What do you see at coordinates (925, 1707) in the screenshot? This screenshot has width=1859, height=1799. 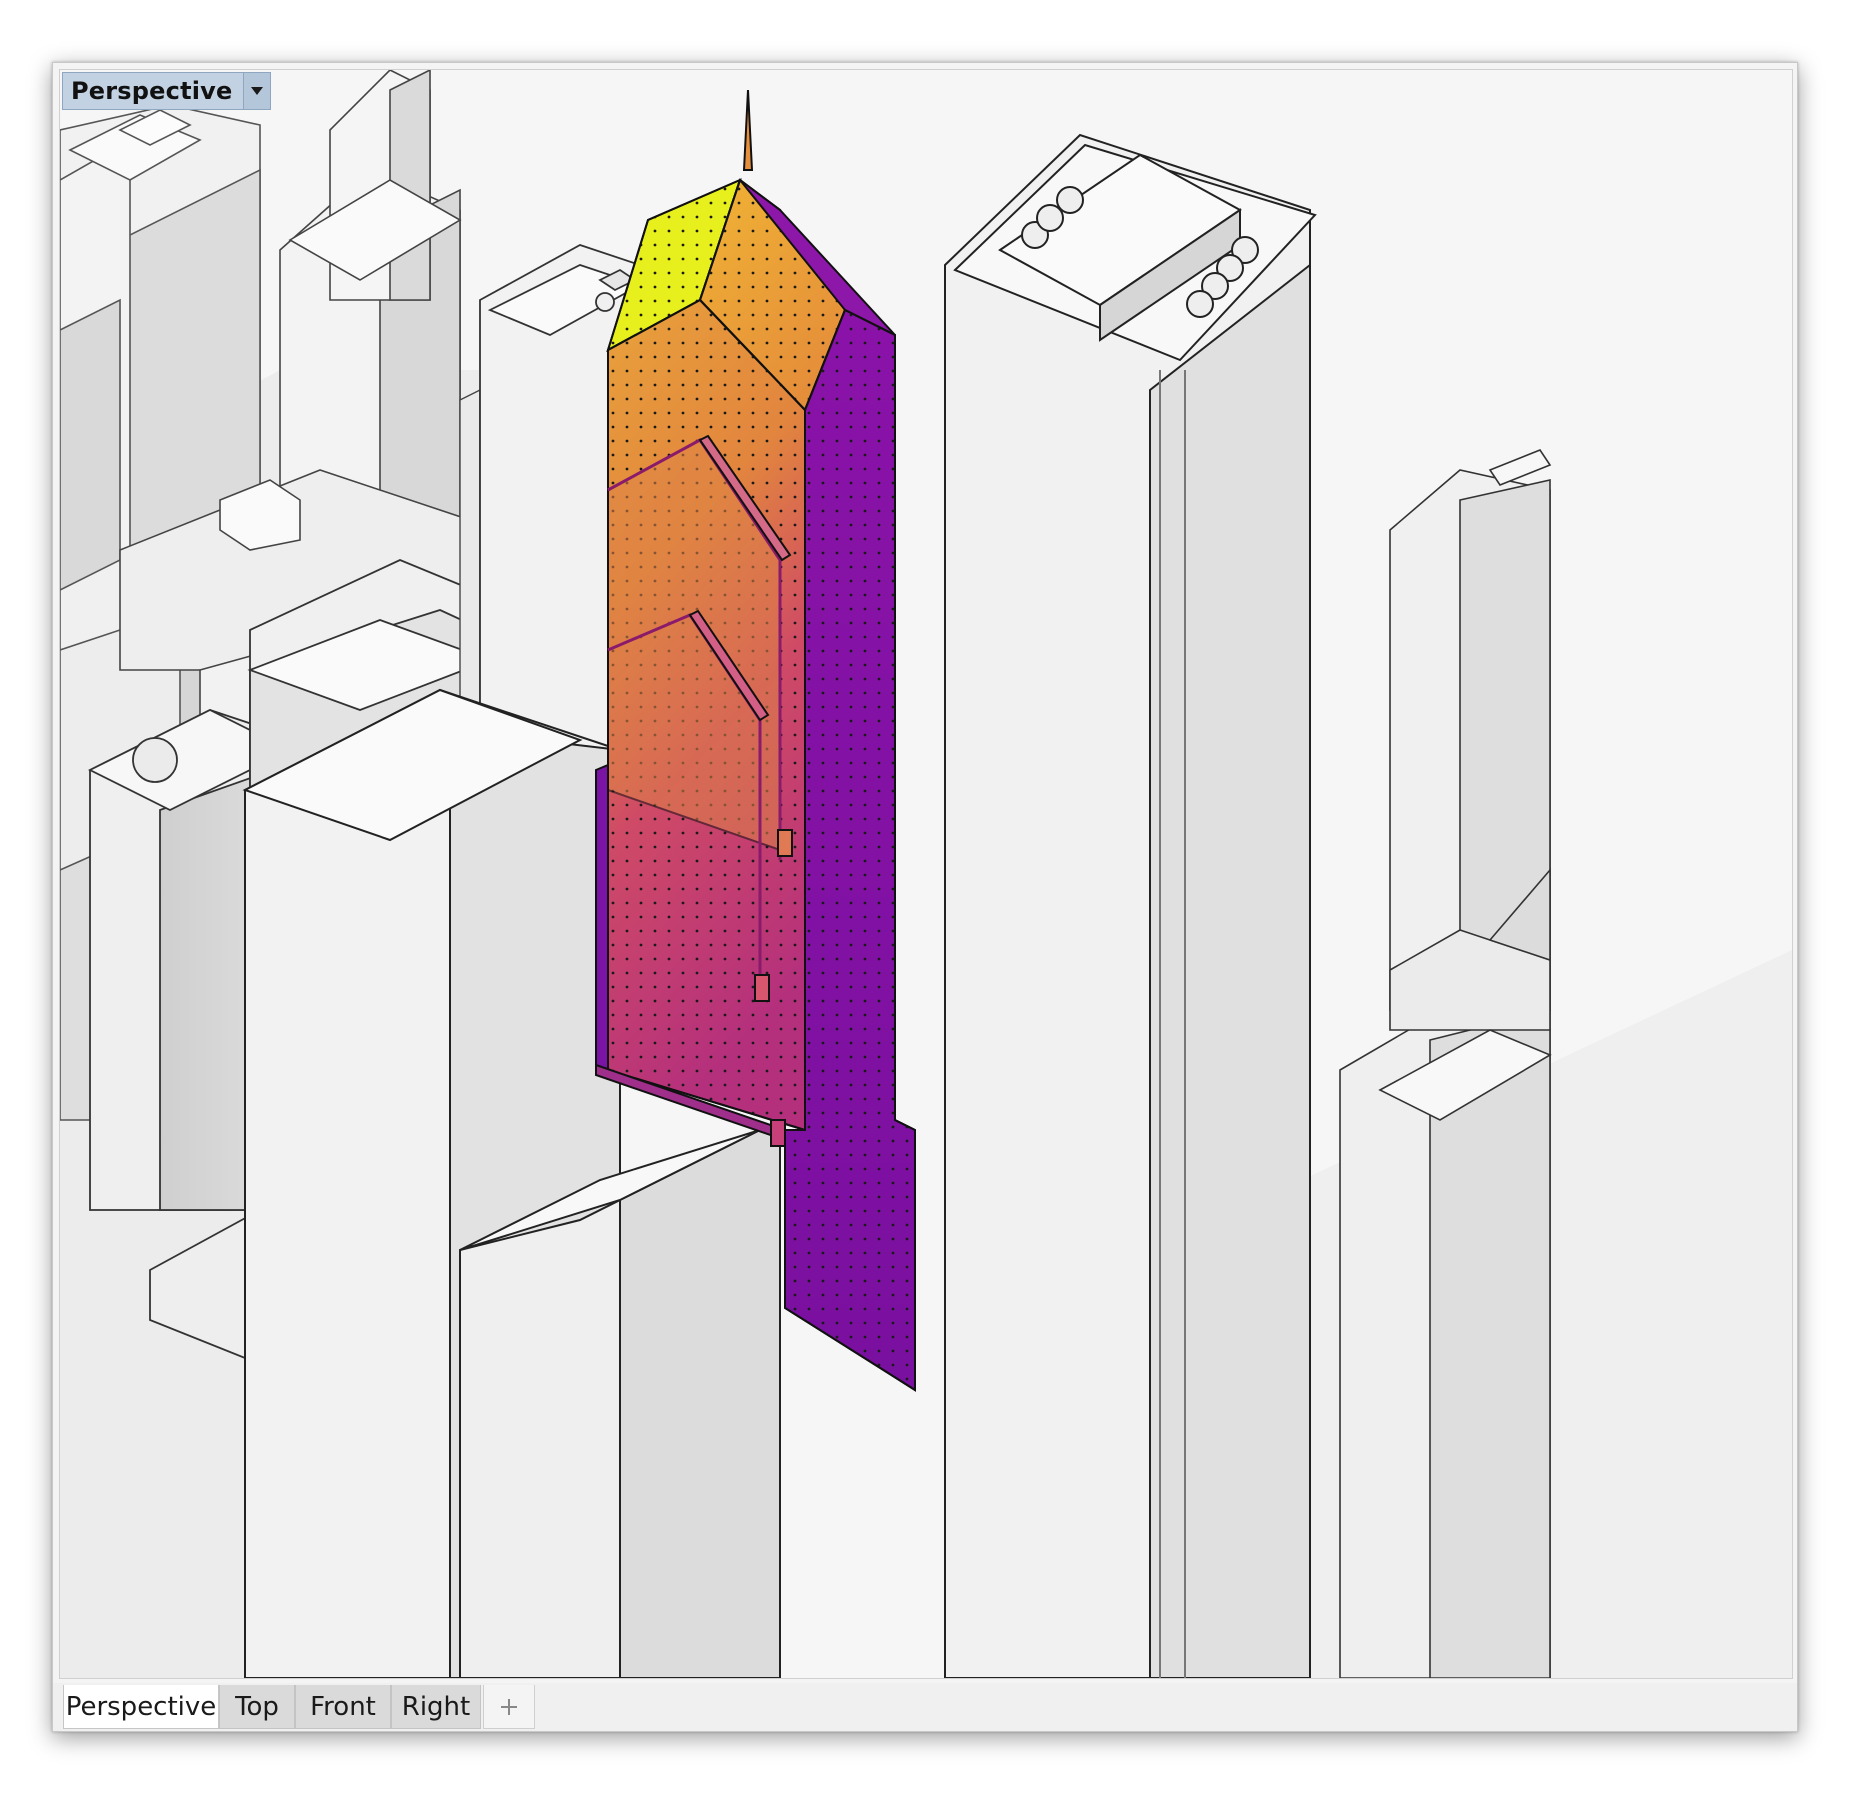 I see `viewport-tab-bar: Perspective Top Front Right` at bounding box center [925, 1707].